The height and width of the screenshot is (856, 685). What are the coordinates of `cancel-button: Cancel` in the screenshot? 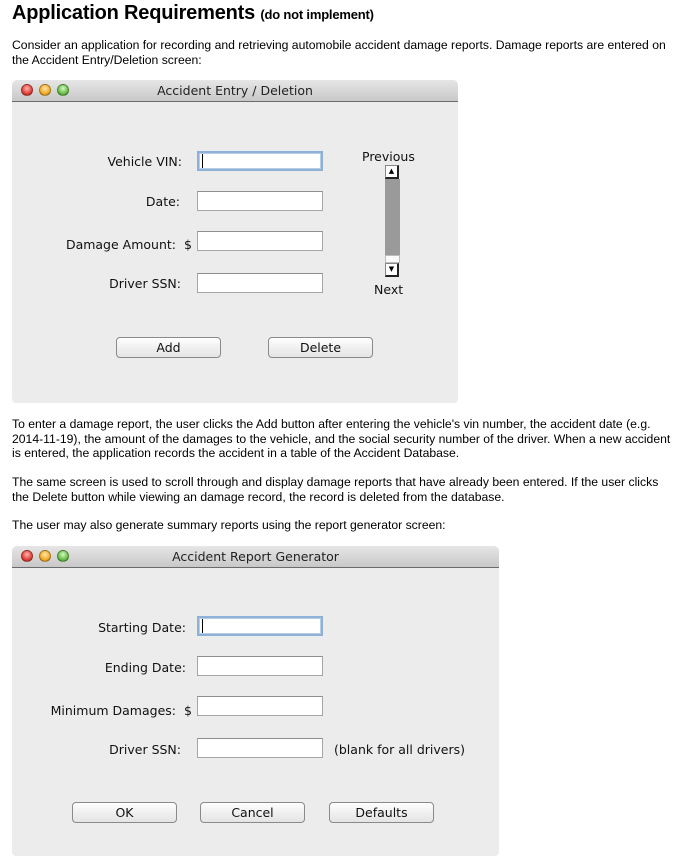 It's located at (252, 812).